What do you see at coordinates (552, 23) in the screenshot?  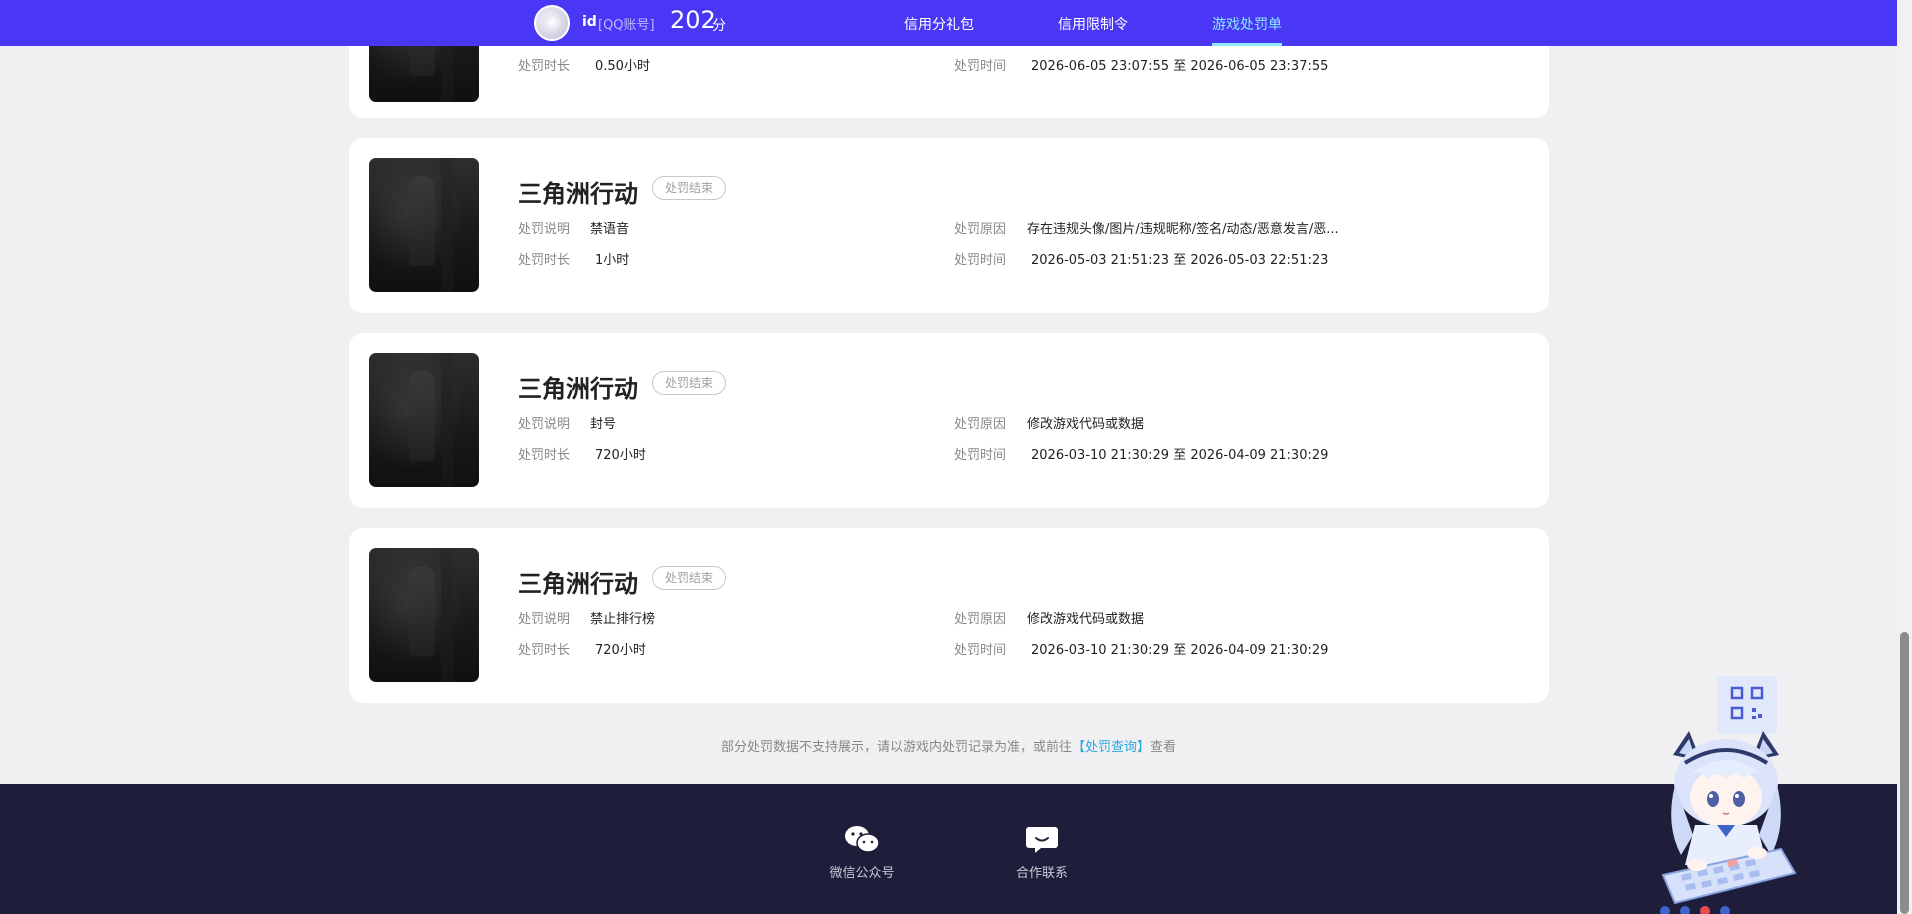 I see `avatar` at bounding box center [552, 23].